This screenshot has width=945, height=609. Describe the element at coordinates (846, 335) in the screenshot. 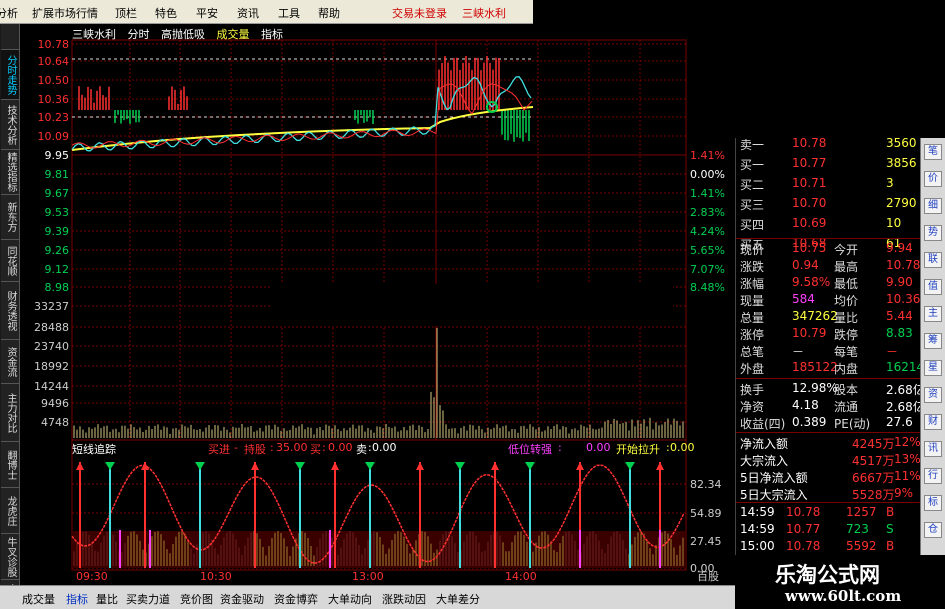

I see `stat-label-2: 跌停` at that location.